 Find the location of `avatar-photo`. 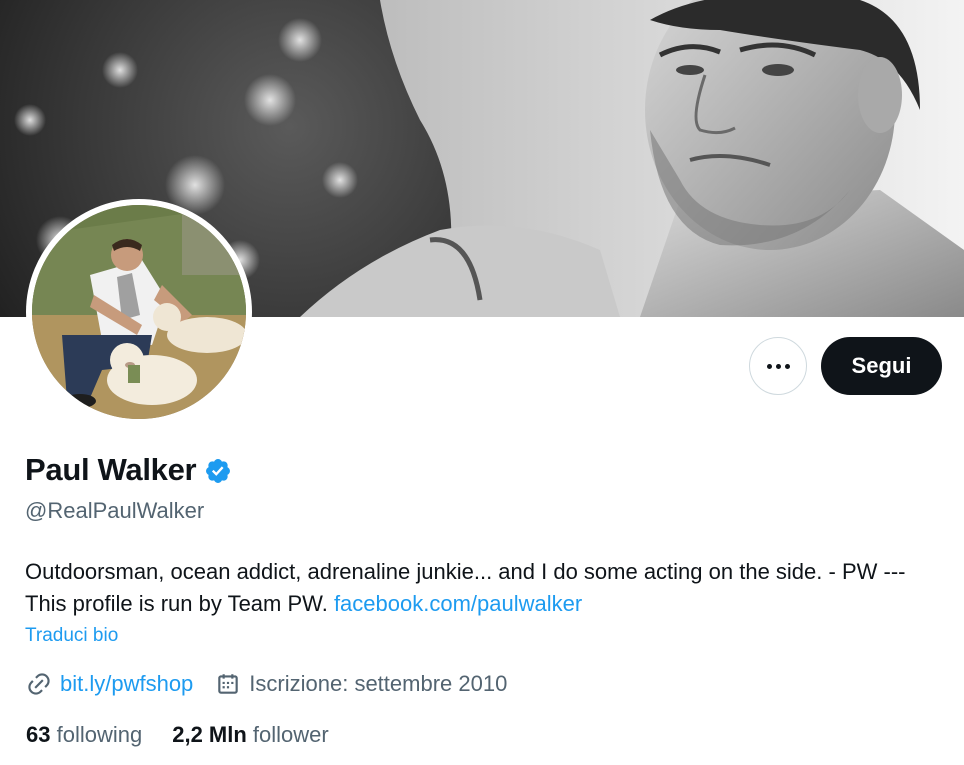

avatar-photo is located at coordinates (139, 312).